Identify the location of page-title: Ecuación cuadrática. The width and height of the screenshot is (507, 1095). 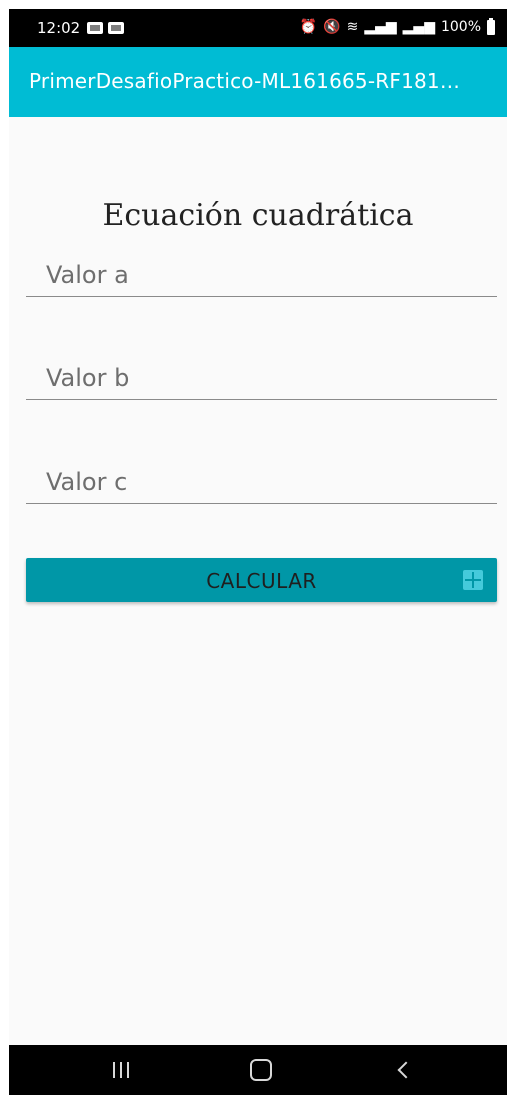
(258, 215).